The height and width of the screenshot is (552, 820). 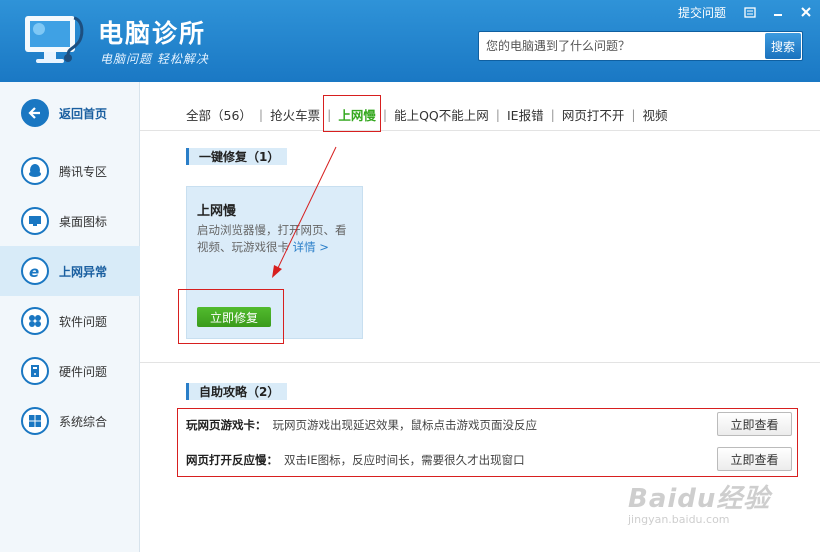 What do you see at coordinates (311, 247) in the screenshot?
I see `details-link: 详情 >` at bounding box center [311, 247].